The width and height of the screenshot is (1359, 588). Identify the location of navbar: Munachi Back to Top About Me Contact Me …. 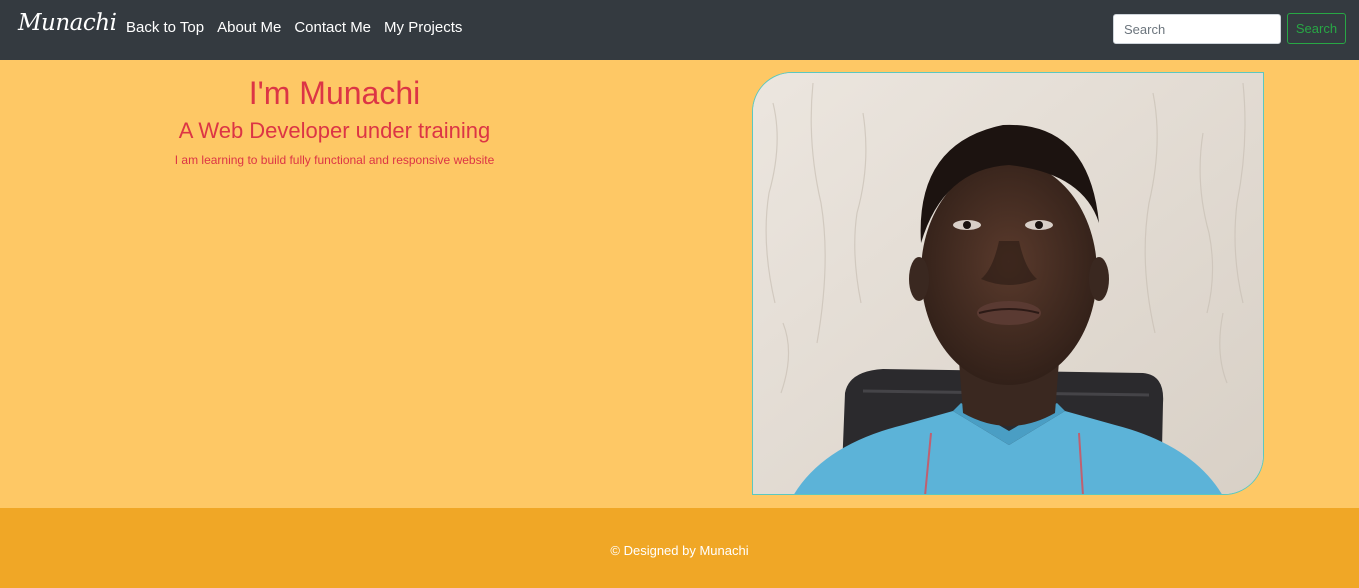
(679, 30).